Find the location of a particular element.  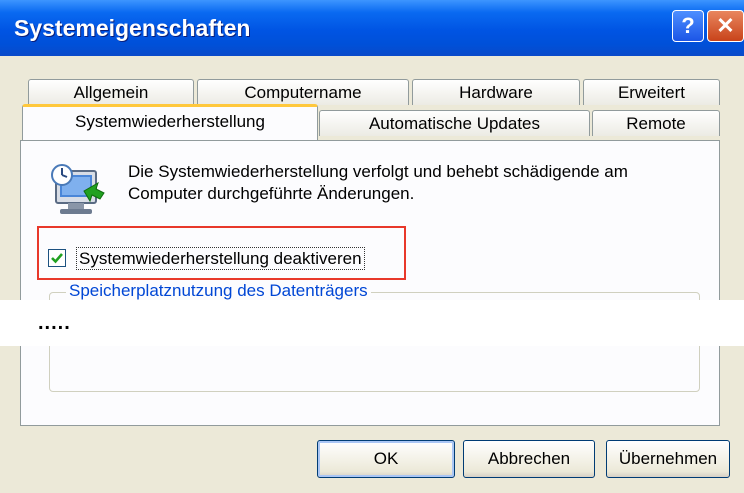

help-button: ? is located at coordinates (688, 26).